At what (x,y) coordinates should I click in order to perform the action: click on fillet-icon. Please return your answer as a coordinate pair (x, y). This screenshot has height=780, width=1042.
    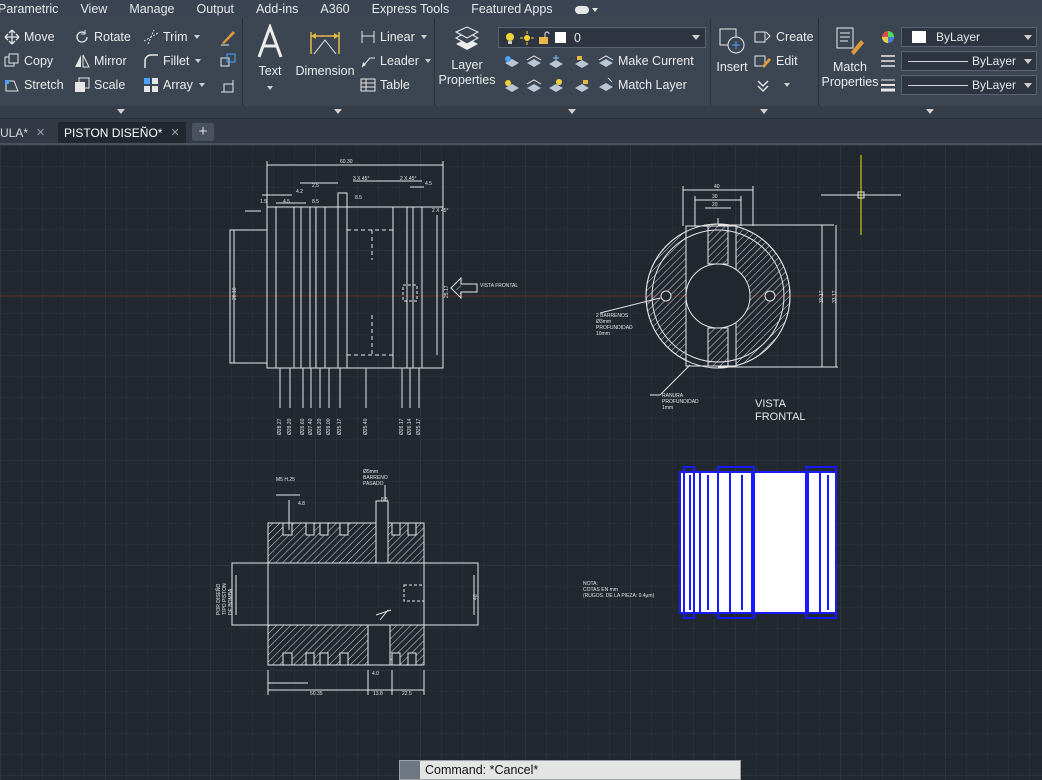
    Looking at the image, I should click on (151, 61).